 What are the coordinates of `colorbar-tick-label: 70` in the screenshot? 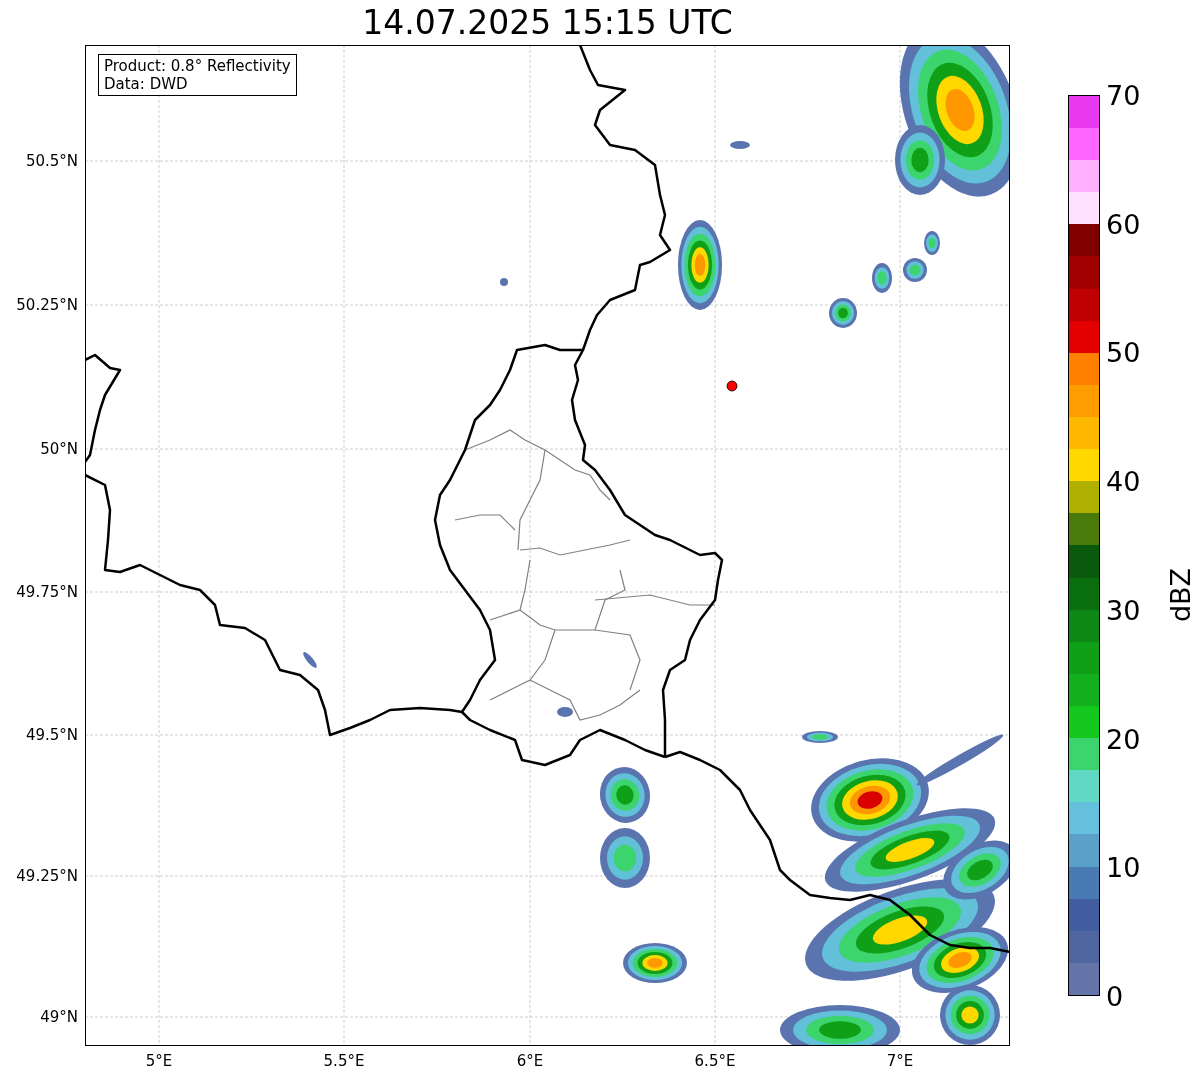 It's located at (1123, 95).